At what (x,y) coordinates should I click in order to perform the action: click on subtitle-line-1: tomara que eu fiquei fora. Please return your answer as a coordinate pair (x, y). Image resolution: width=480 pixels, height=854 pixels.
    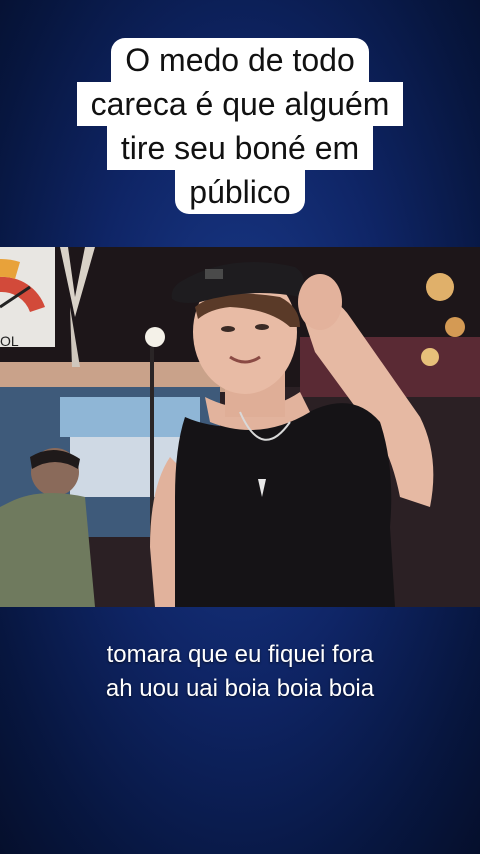
    Looking at the image, I should click on (240, 654).